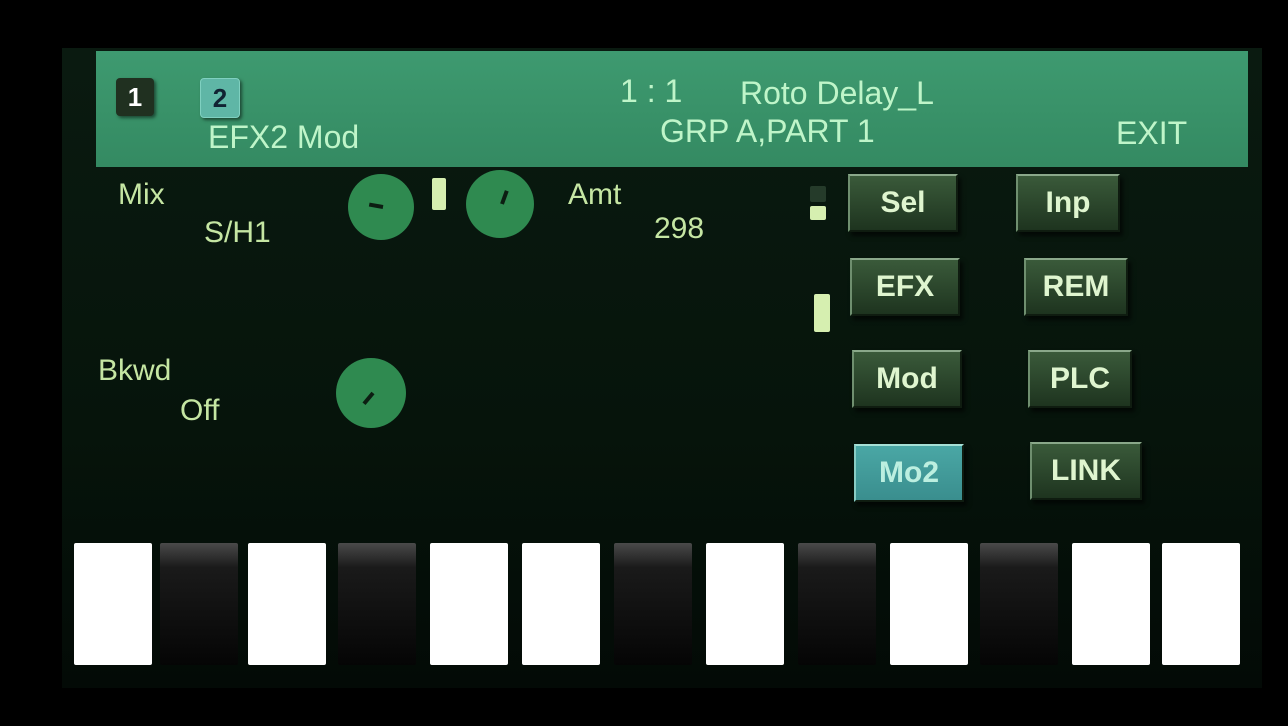  Describe the element at coordinates (818, 194) in the screenshot. I see `level-meter-top-dim` at that location.